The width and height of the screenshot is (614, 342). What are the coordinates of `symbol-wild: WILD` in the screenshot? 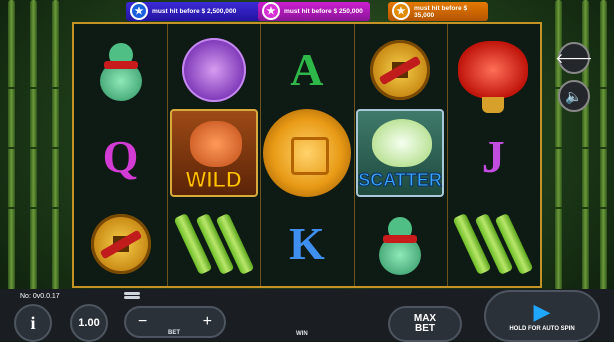 It's located at (213, 153).